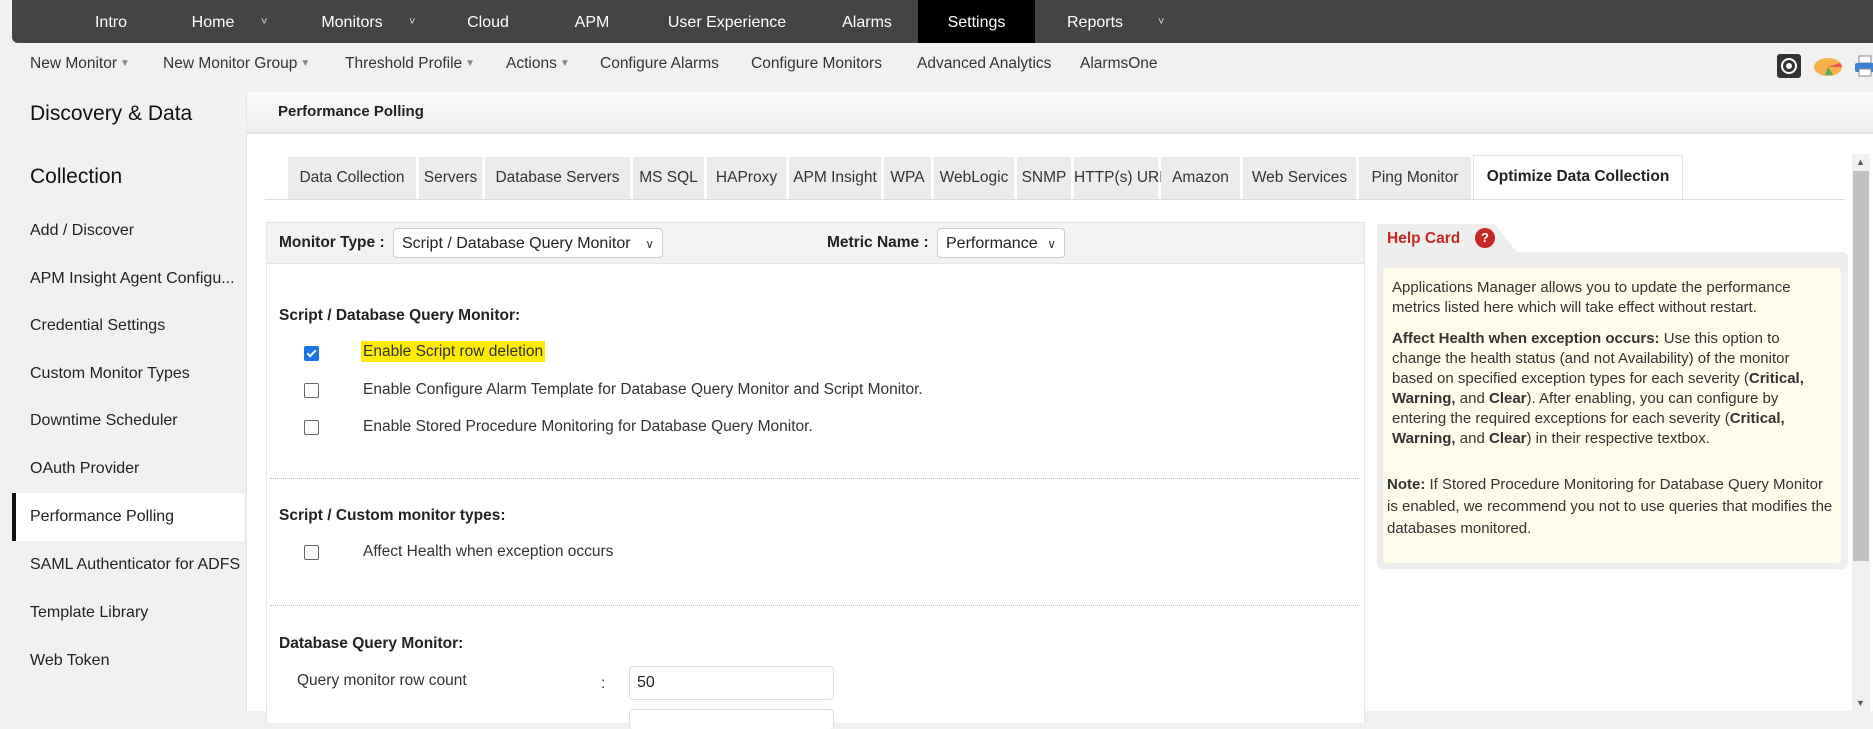 This screenshot has height=729, width=1873. What do you see at coordinates (311, 353) in the screenshot?
I see `enable-script-row-deletion-checkbox` at bounding box center [311, 353].